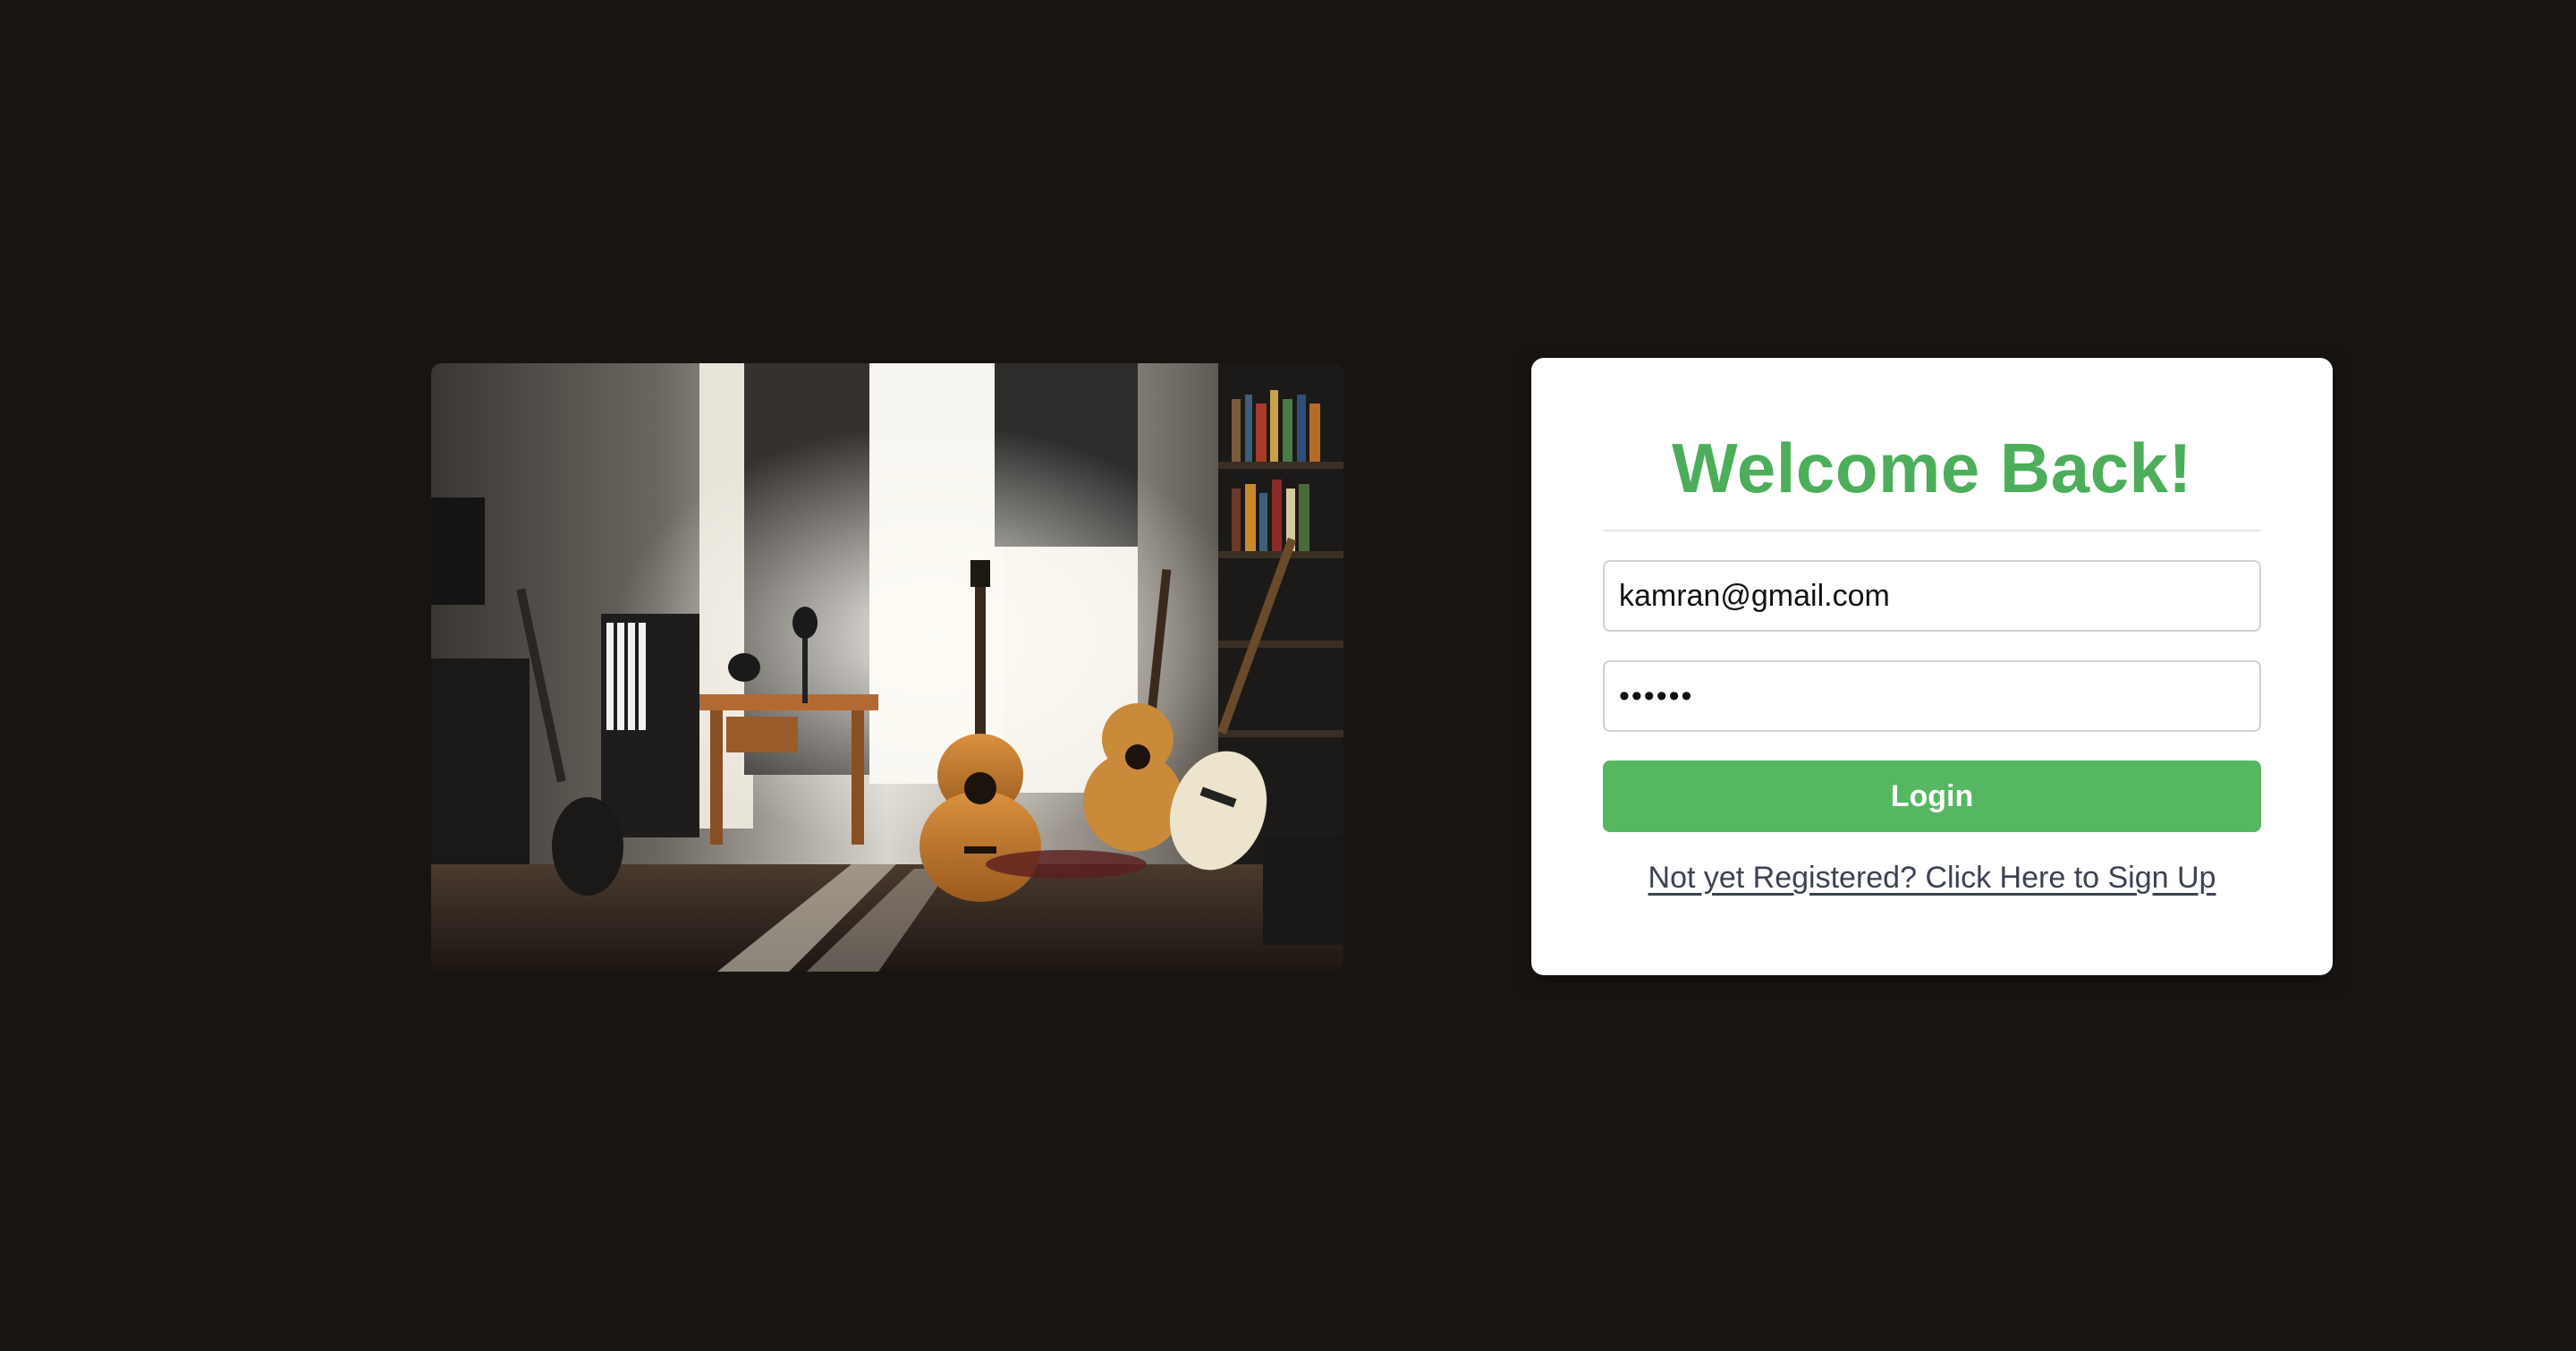  Describe the element at coordinates (1932, 596) in the screenshot. I see `email-input` at that location.